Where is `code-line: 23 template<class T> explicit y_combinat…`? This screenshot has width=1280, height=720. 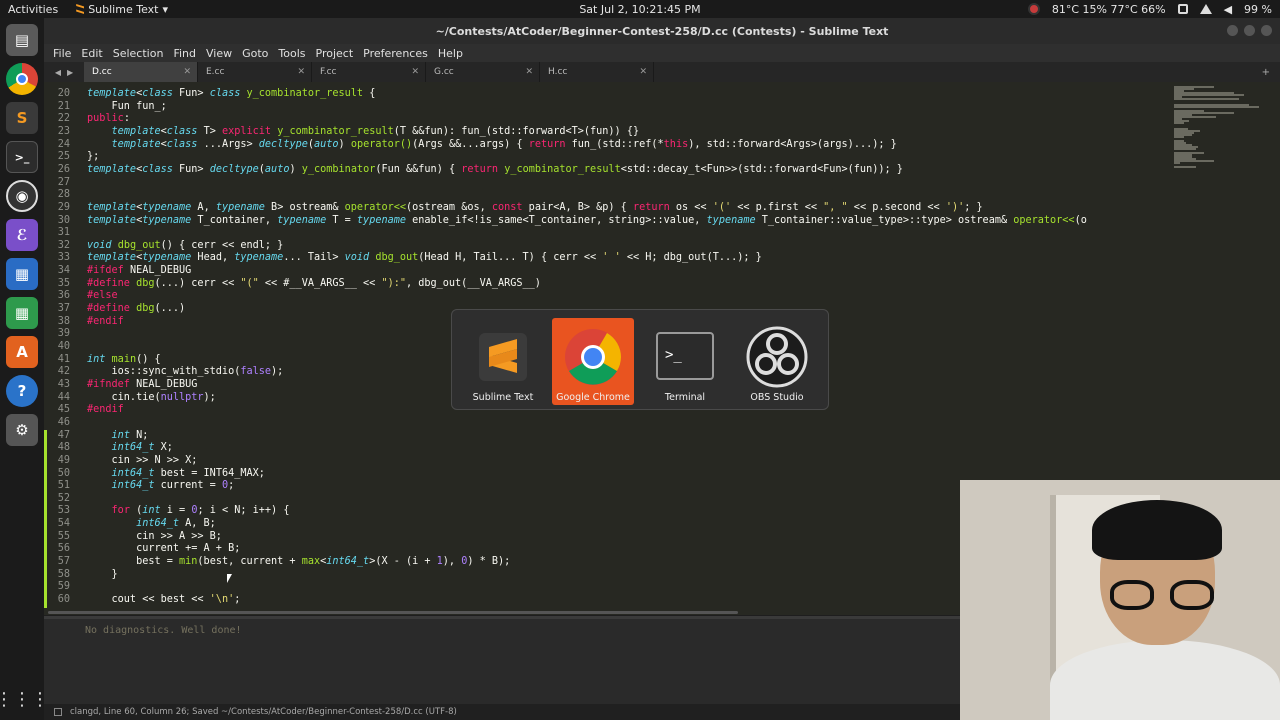
code-line: 23 template<class T> explicit y_combinat… is located at coordinates (341, 131).